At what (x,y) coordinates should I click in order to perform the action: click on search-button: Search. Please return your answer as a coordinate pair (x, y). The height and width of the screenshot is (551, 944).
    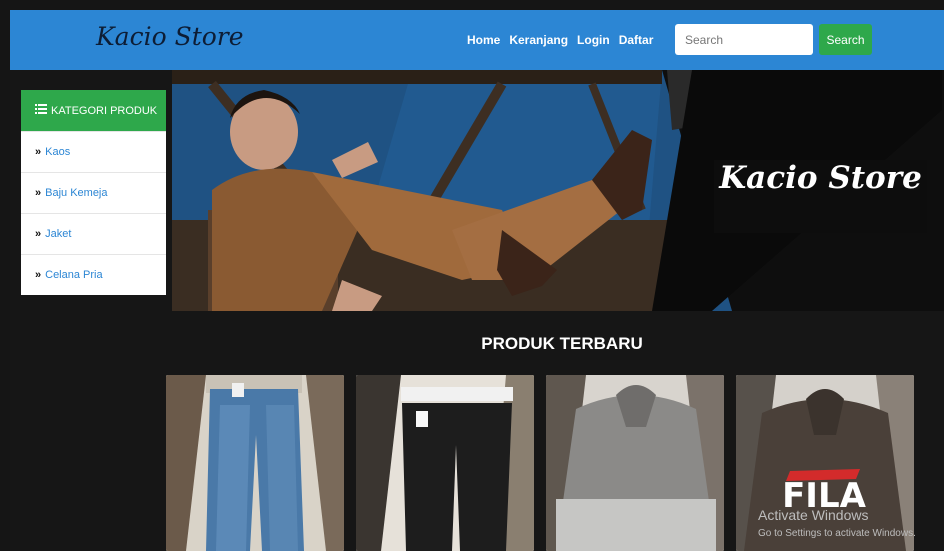
    Looking at the image, I should click on (845, 39).